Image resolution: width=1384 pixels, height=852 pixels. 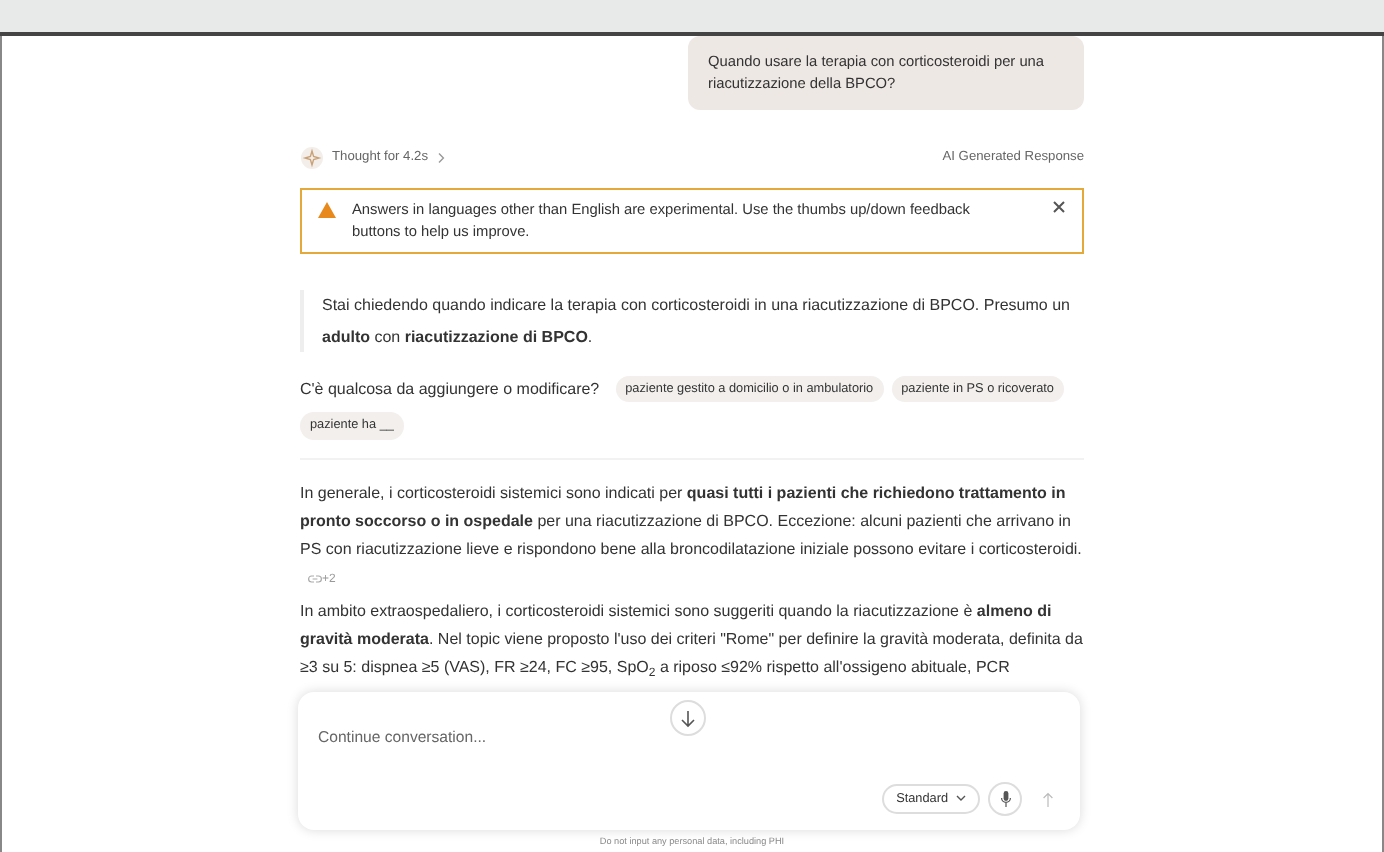 I want to click on warning-icon, so click(x=327, y=209).